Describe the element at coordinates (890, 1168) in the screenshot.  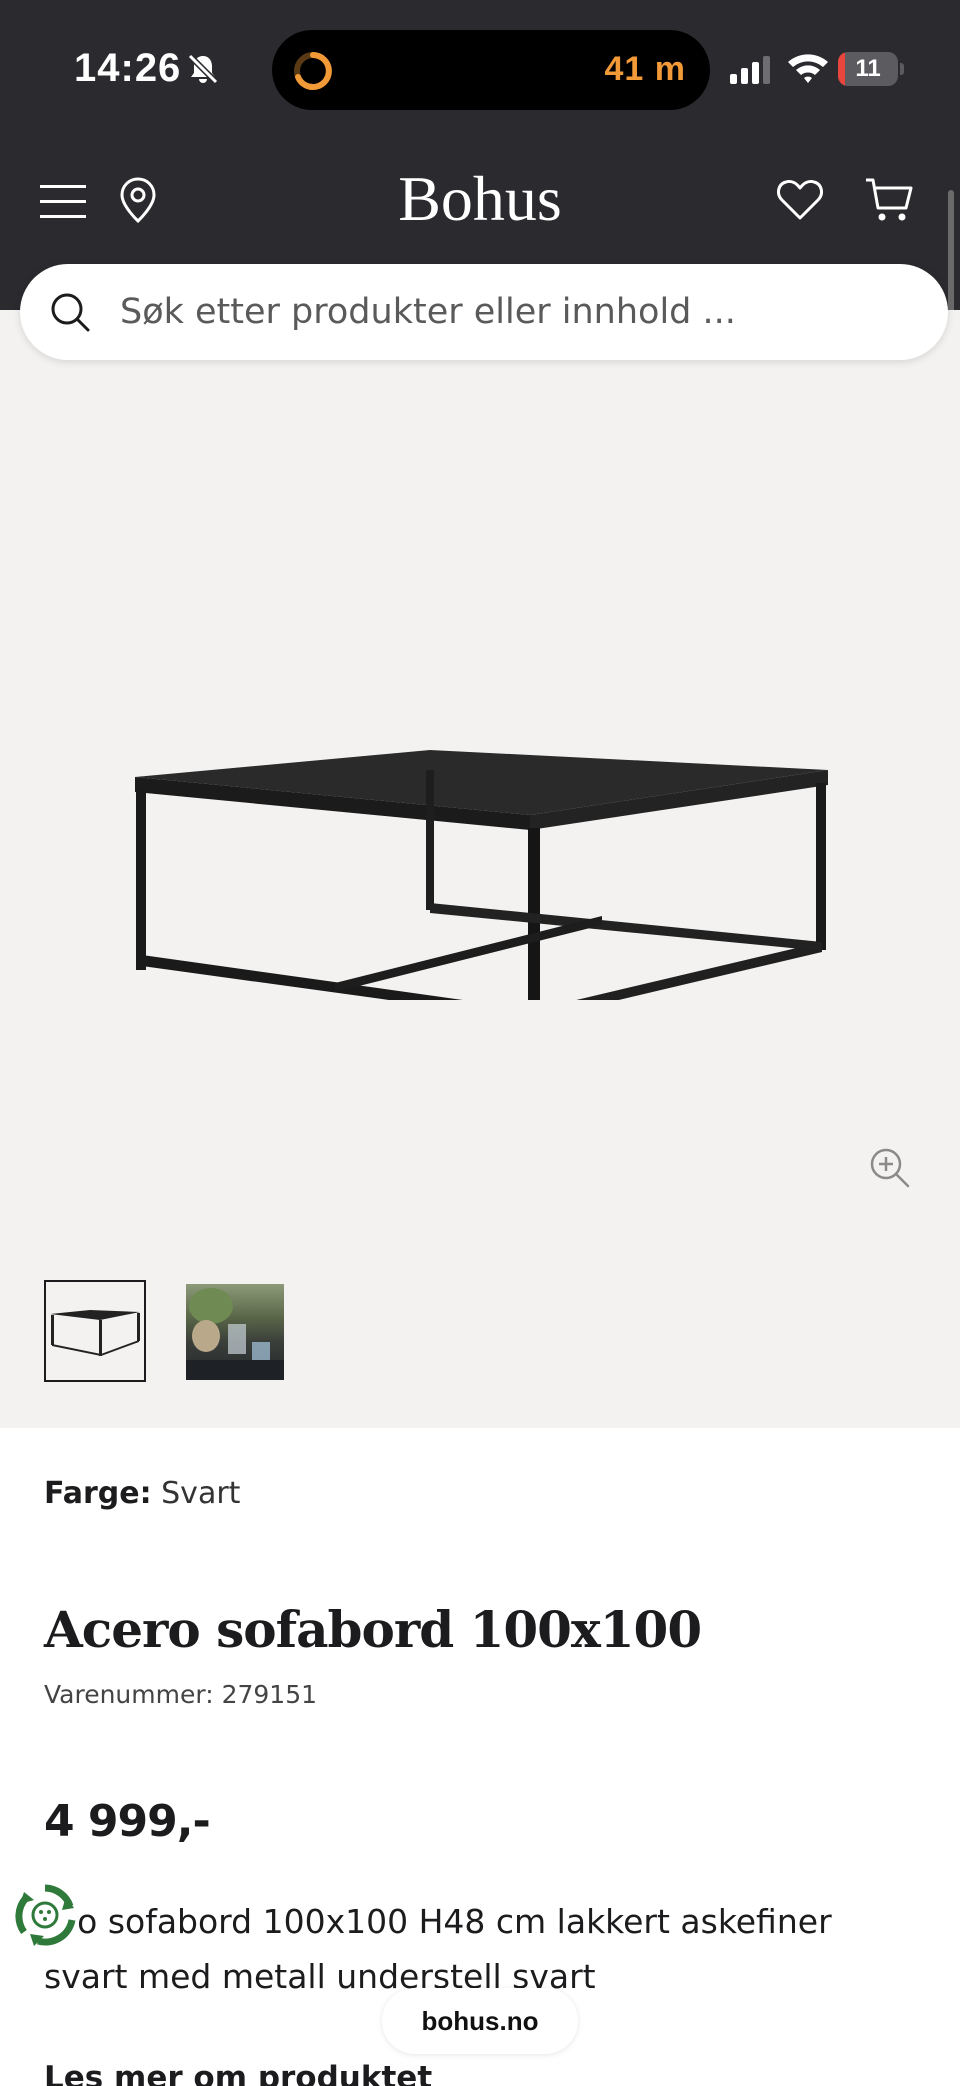
I see `zoom-icon` at that location.